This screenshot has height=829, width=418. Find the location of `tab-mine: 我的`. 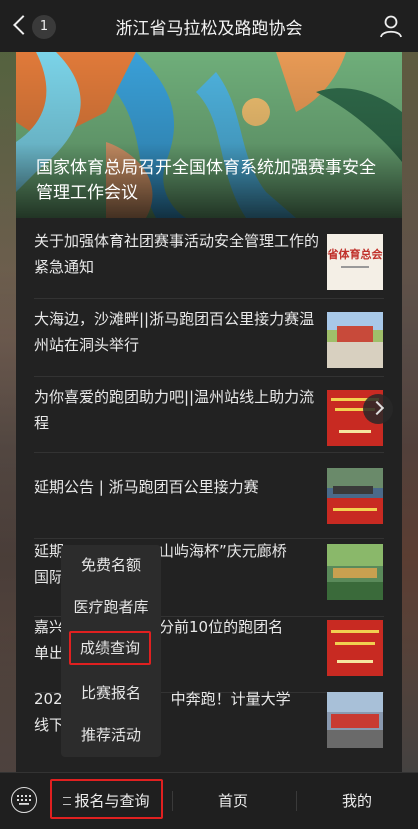

tab-mine: 我的 is located at coordinates (357, 801).